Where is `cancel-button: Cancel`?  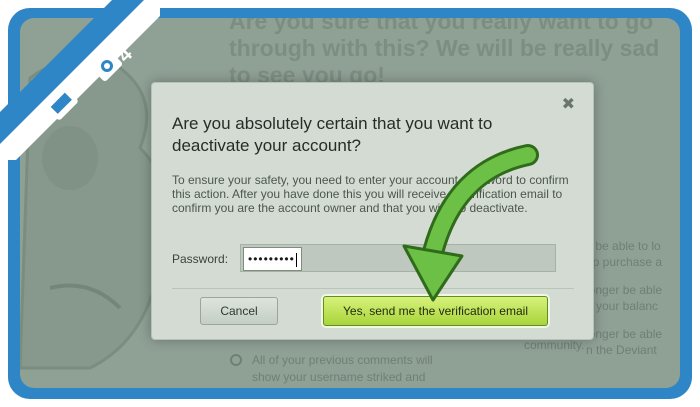
cancel-button: Cancel is located at coordinates (239, 311).